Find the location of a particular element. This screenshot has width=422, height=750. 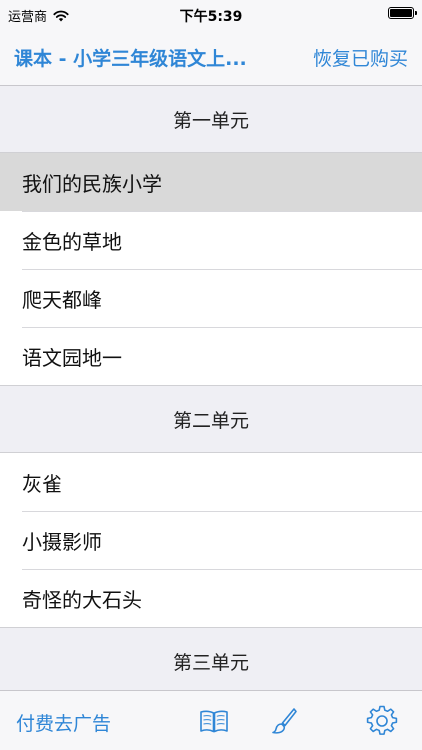

list-item: 小摄影师 is located at coordinates (211, 540).